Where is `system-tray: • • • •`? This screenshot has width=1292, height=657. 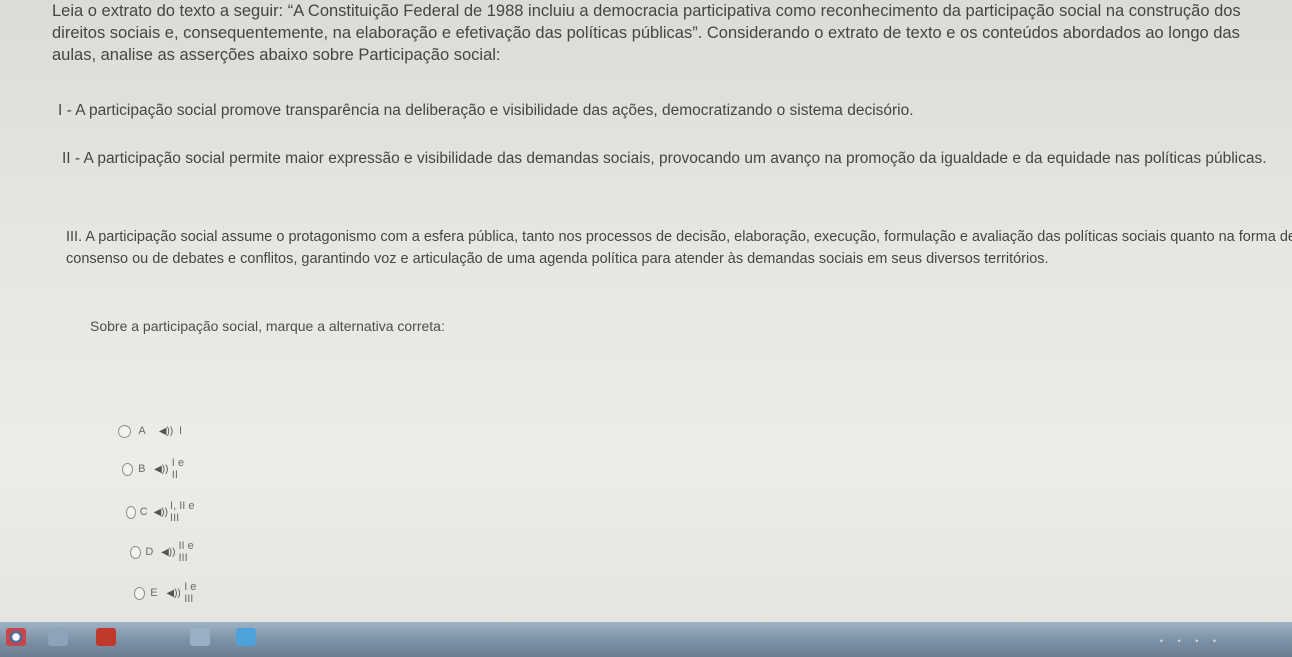
system-tray: • • • • is located at coordinates (1191, 641).